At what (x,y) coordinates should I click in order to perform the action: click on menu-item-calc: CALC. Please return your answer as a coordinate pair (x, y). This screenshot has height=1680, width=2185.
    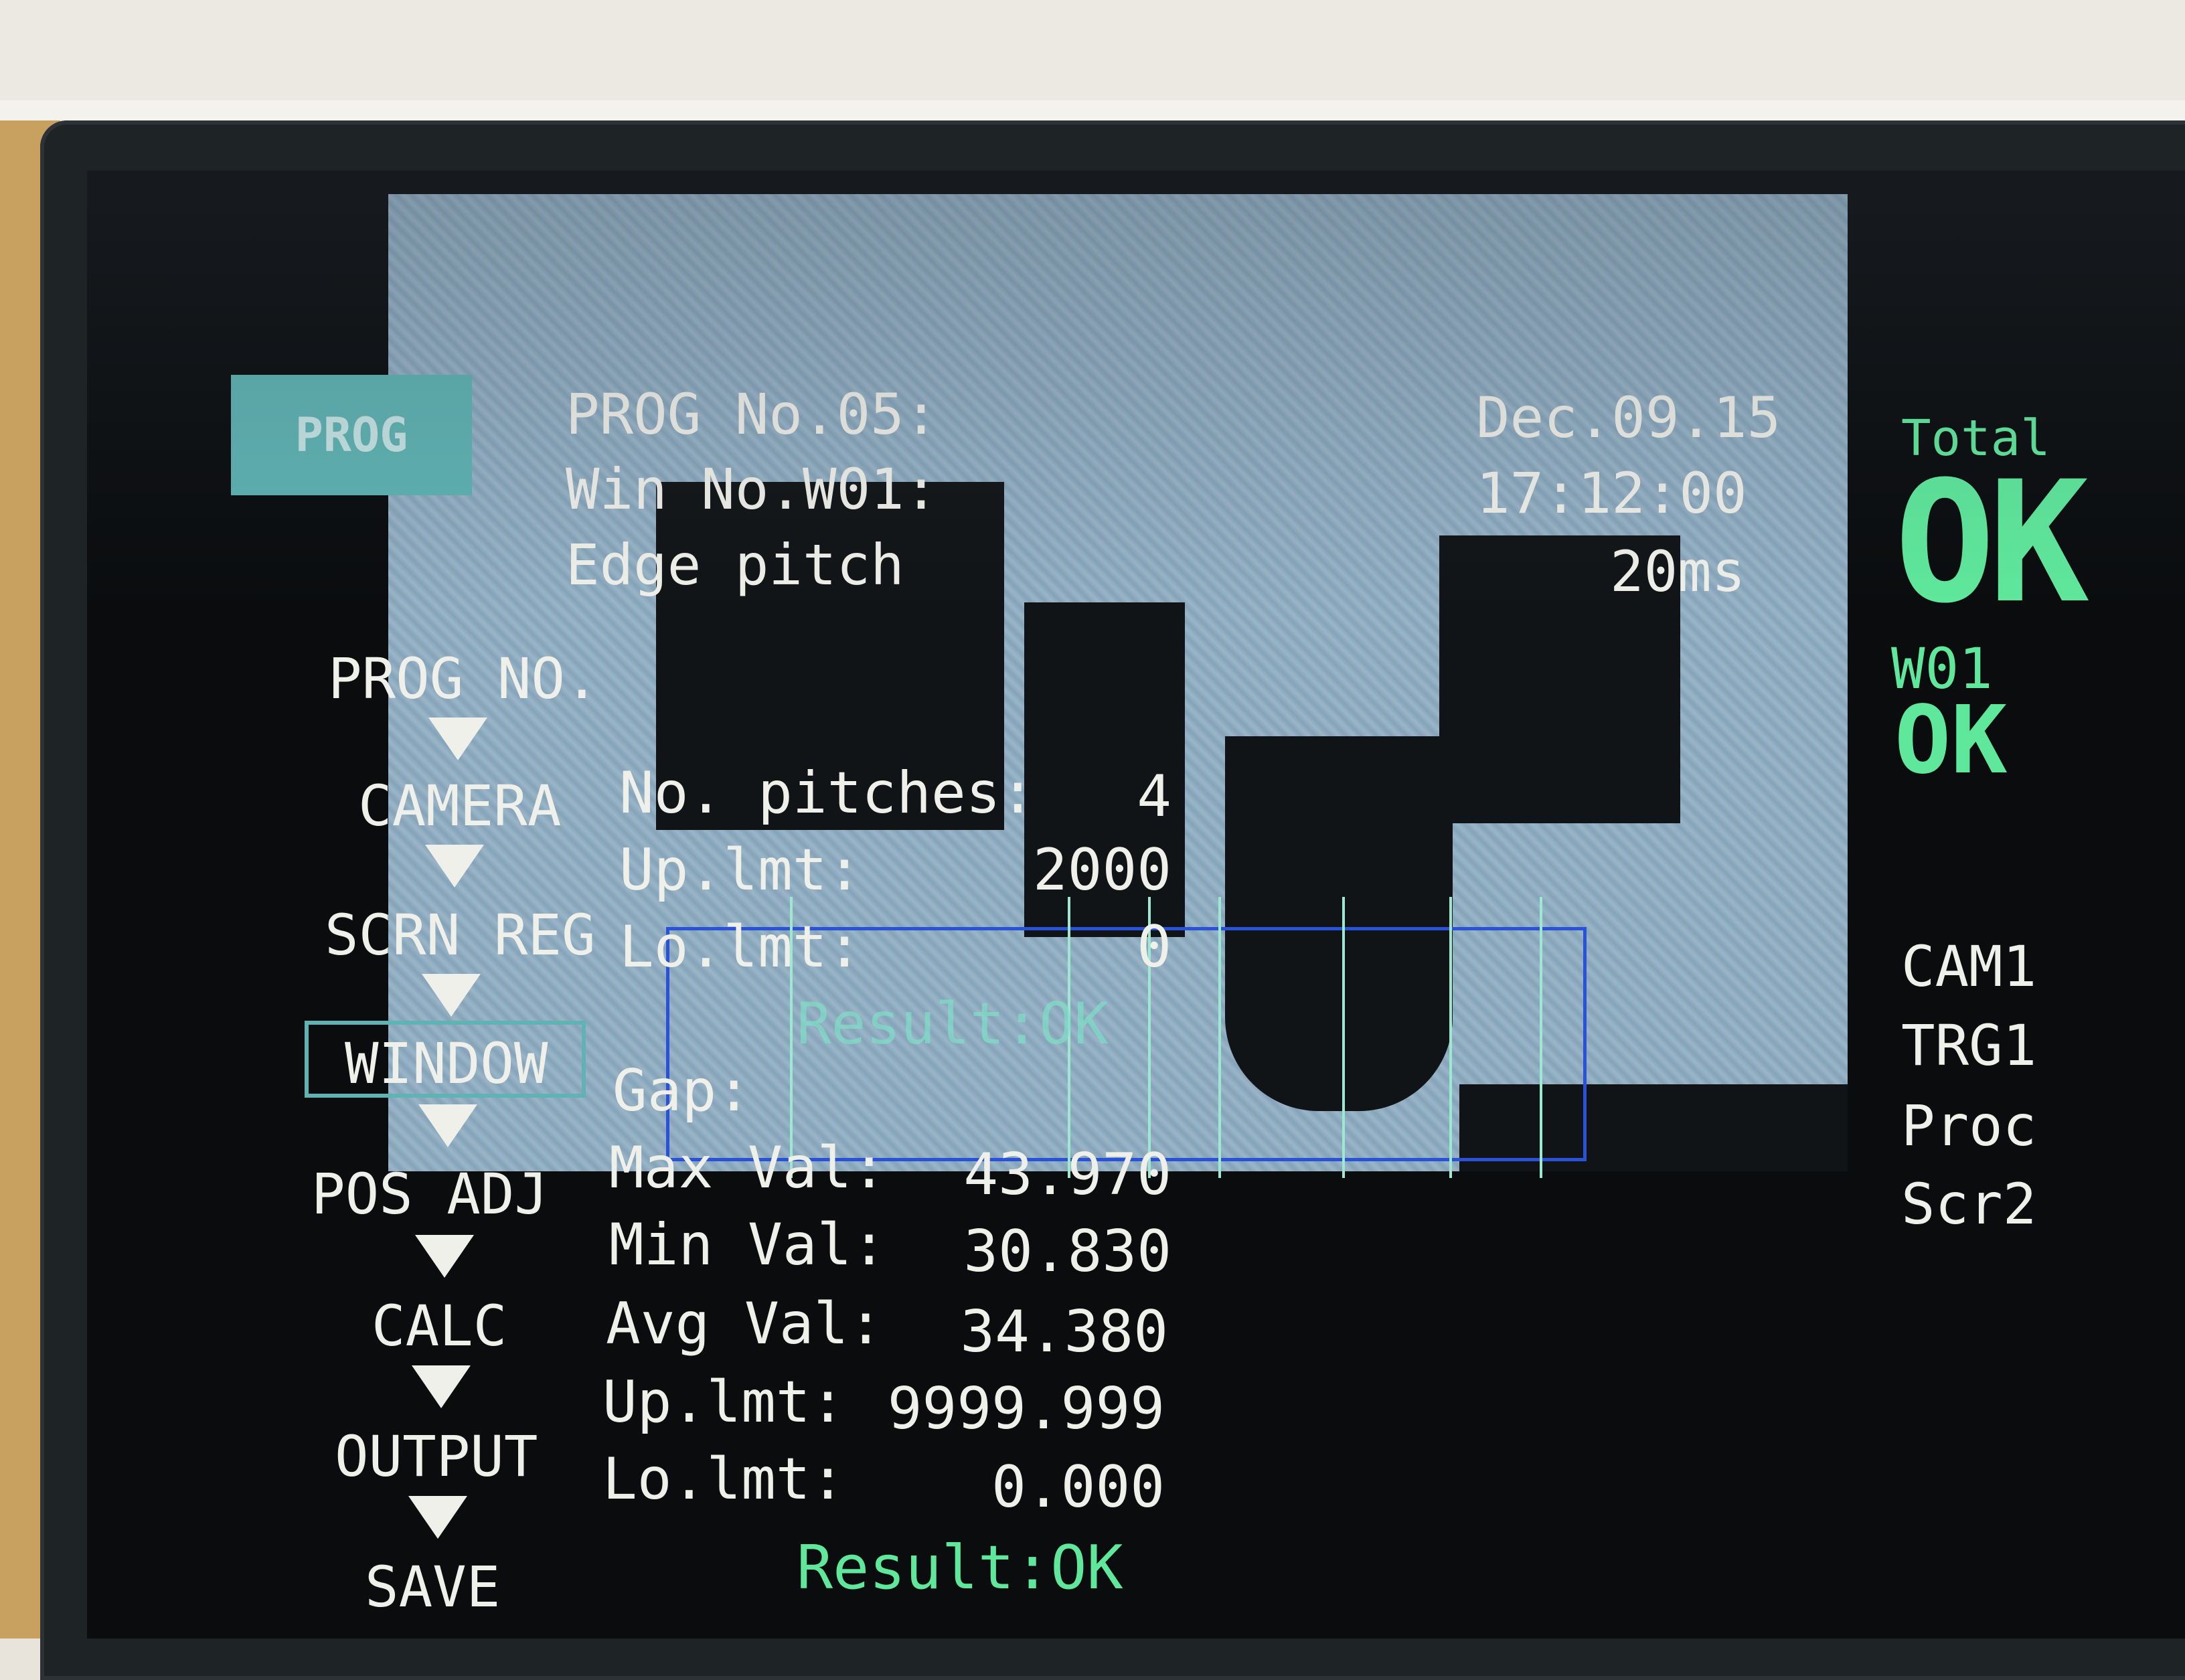
    Looking at the image, I should click on (439, 1326).